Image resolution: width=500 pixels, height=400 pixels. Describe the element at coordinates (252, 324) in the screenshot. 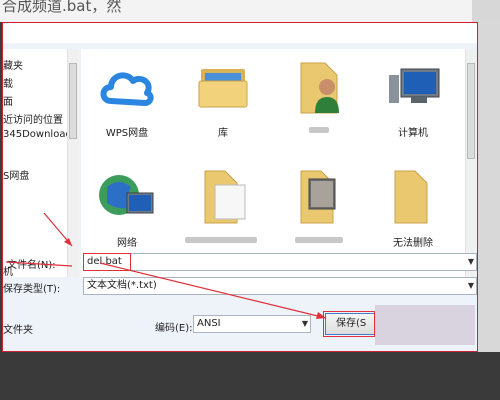

I see `encoding-select: ANSI ▼` at that location.